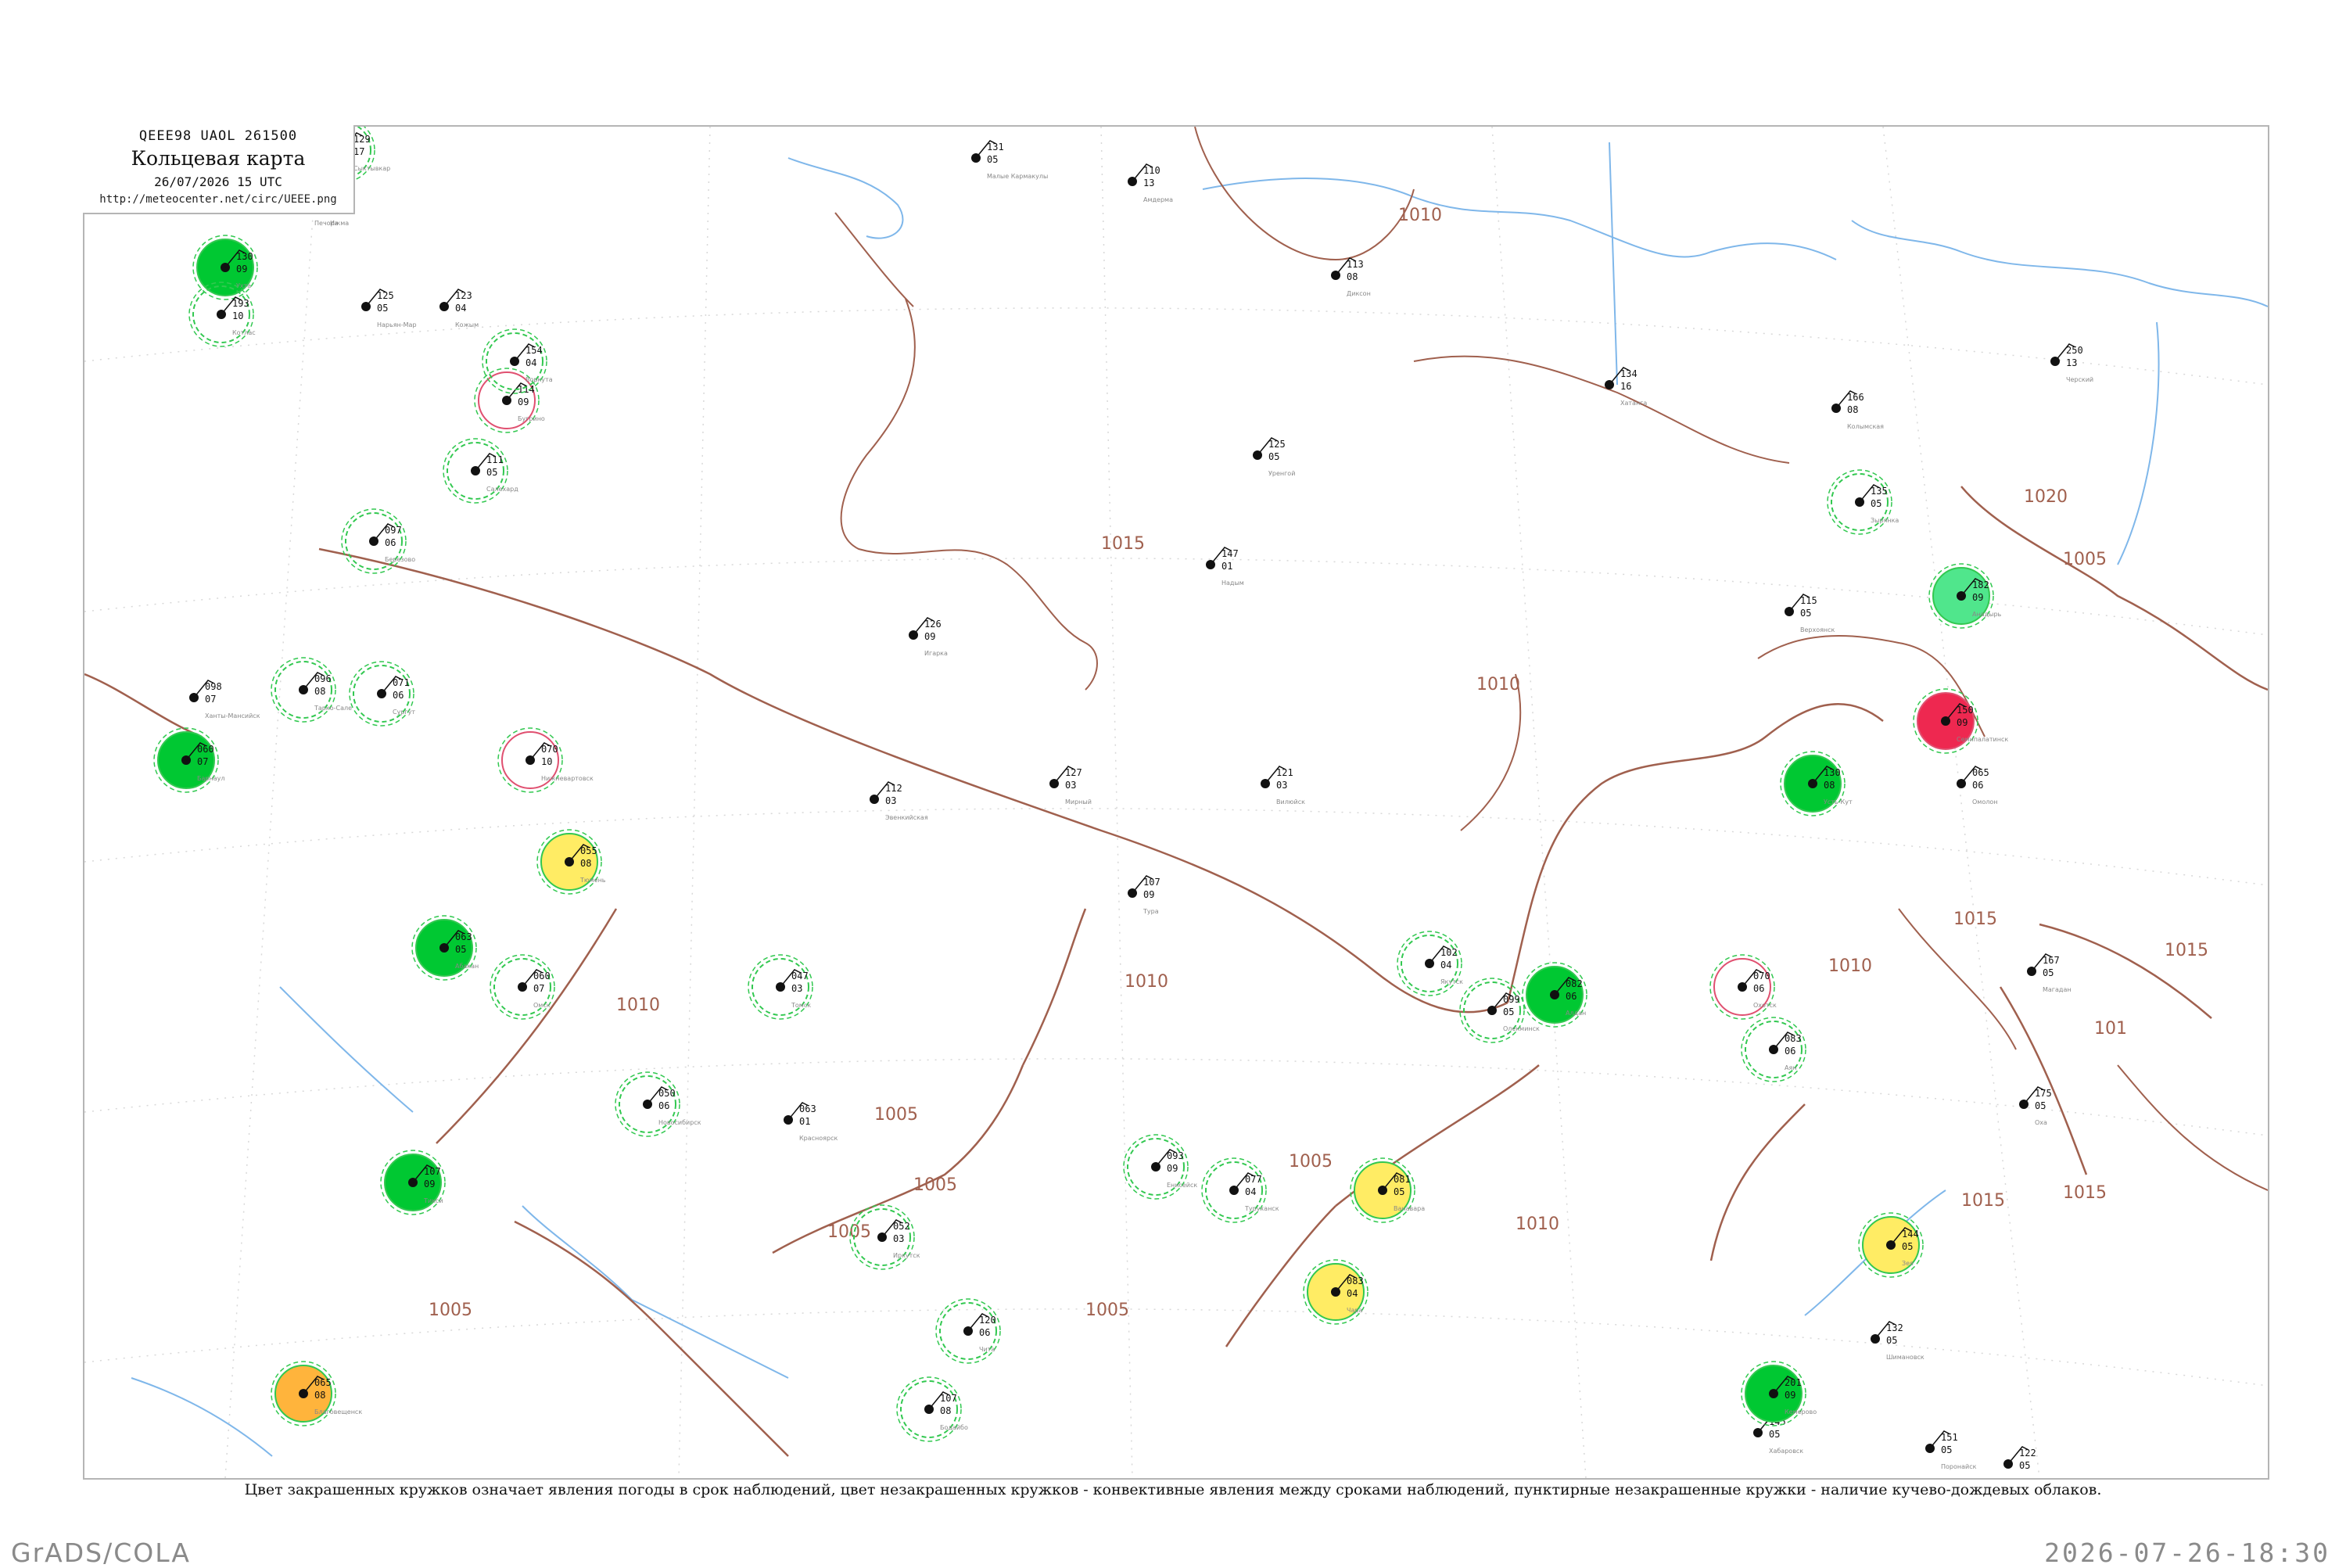 Image resolution: width=2346 pixels, height=1568 pixels. What do you see at coordinates (996, 147) in the screenshot?
I see `station-value-top: 131` at bounding box center [996, 147].